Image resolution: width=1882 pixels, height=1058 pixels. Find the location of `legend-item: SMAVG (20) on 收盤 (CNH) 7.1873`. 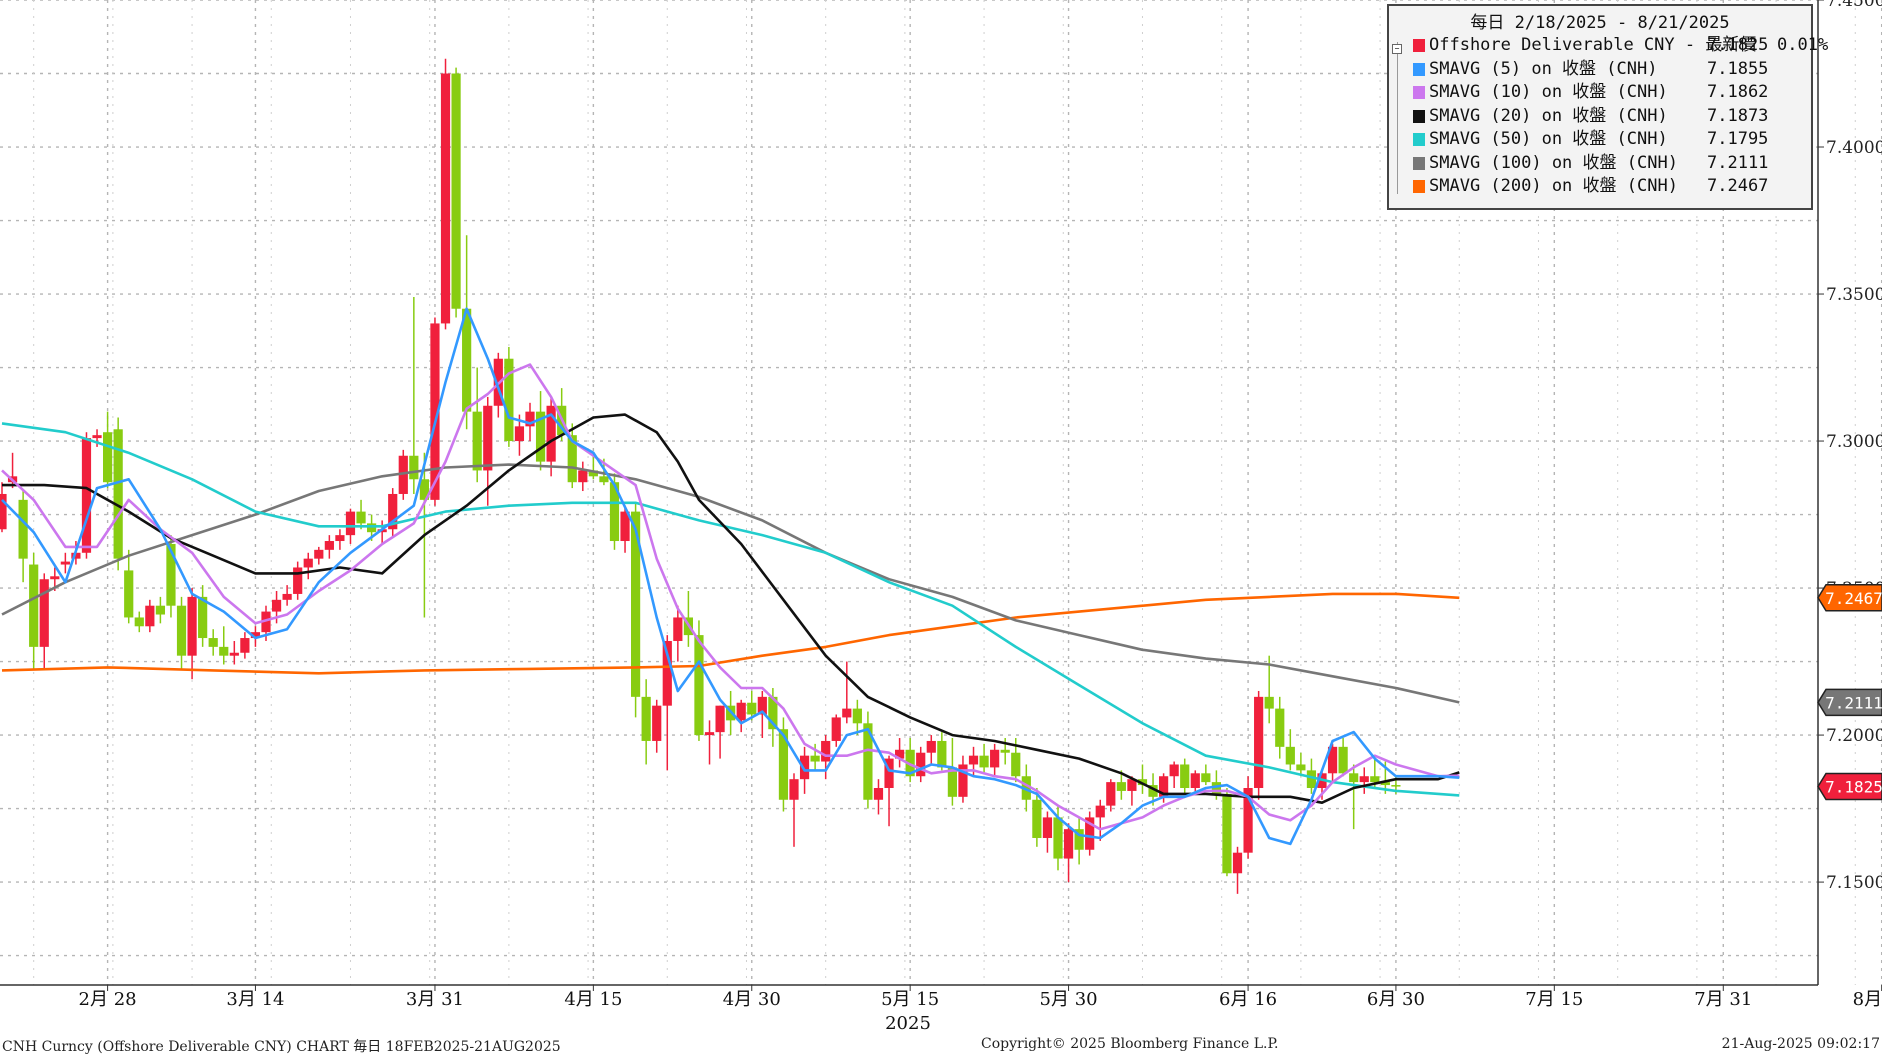

legend-item: SMAVG (20) on 收盤 (CNH) 7.1873 is located at coordinates (1600, 117).